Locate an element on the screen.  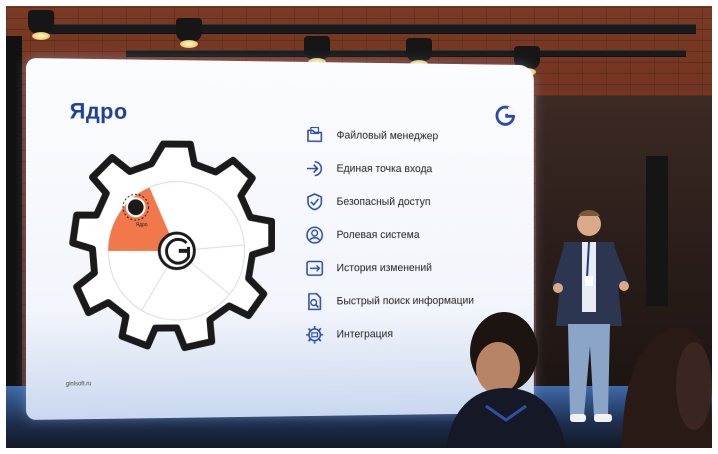
feature-label: Единая точка входа is located at coordinates (384, 169).